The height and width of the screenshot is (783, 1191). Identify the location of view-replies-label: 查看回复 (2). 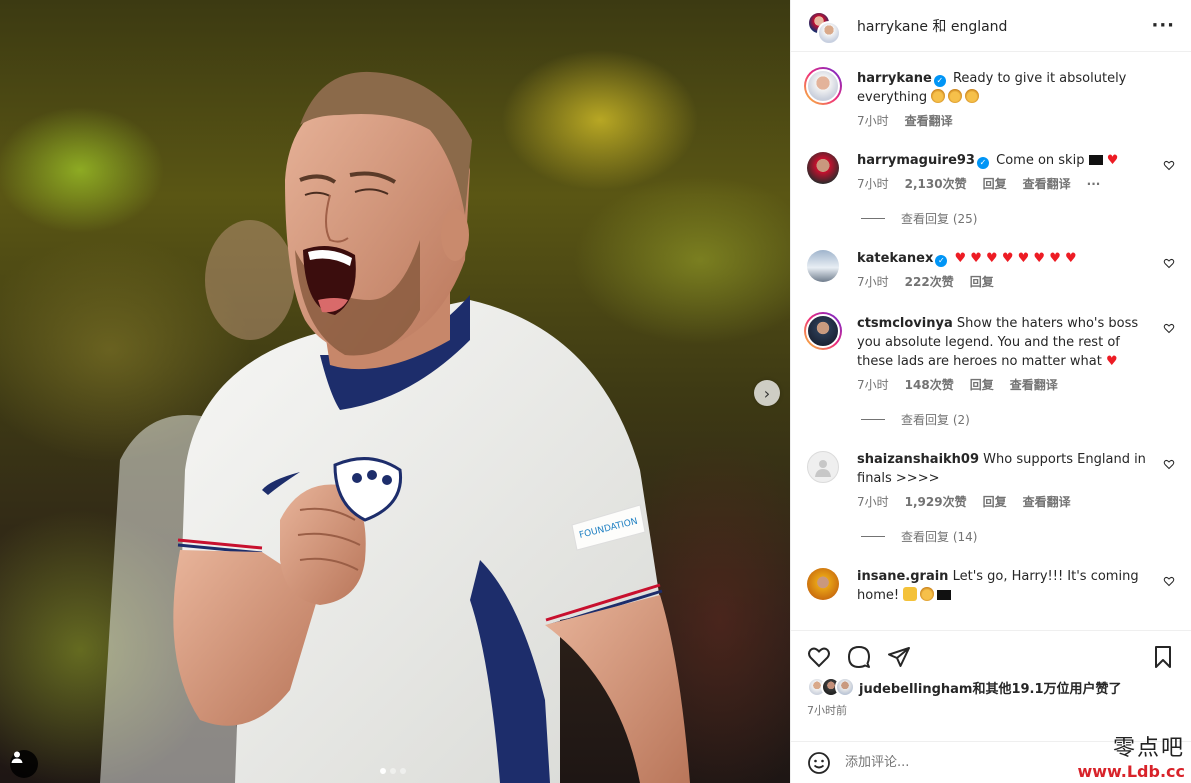
(935, 420).